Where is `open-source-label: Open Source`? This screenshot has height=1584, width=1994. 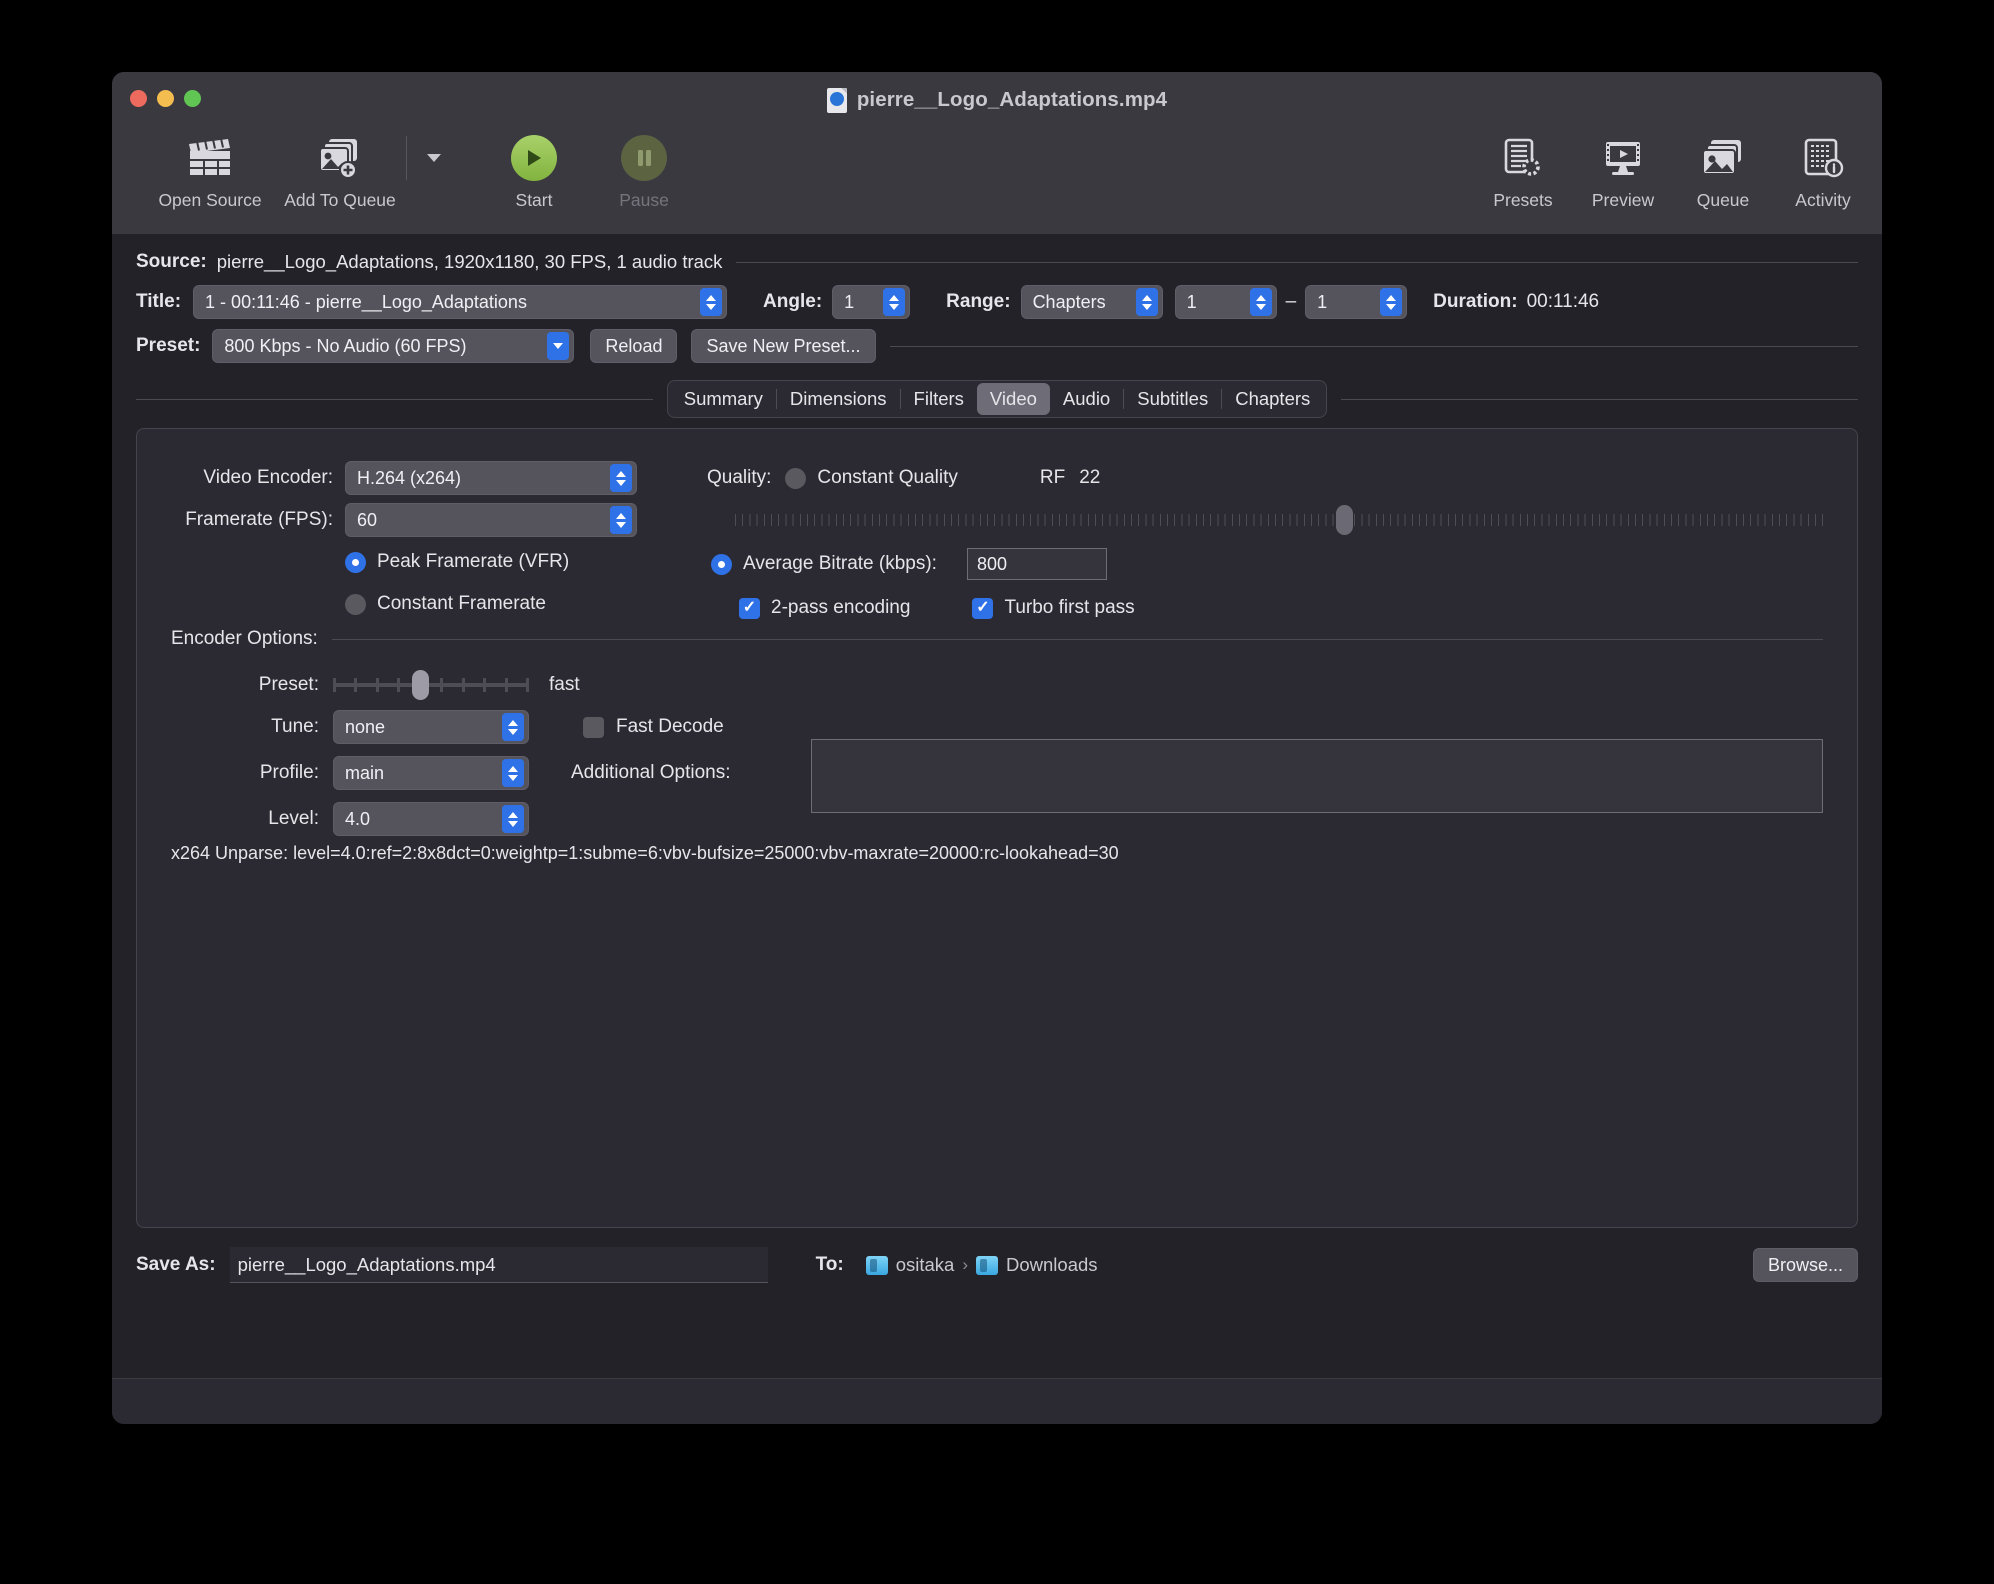
open-source-label: Open Source is located at coordinates (210, 200).